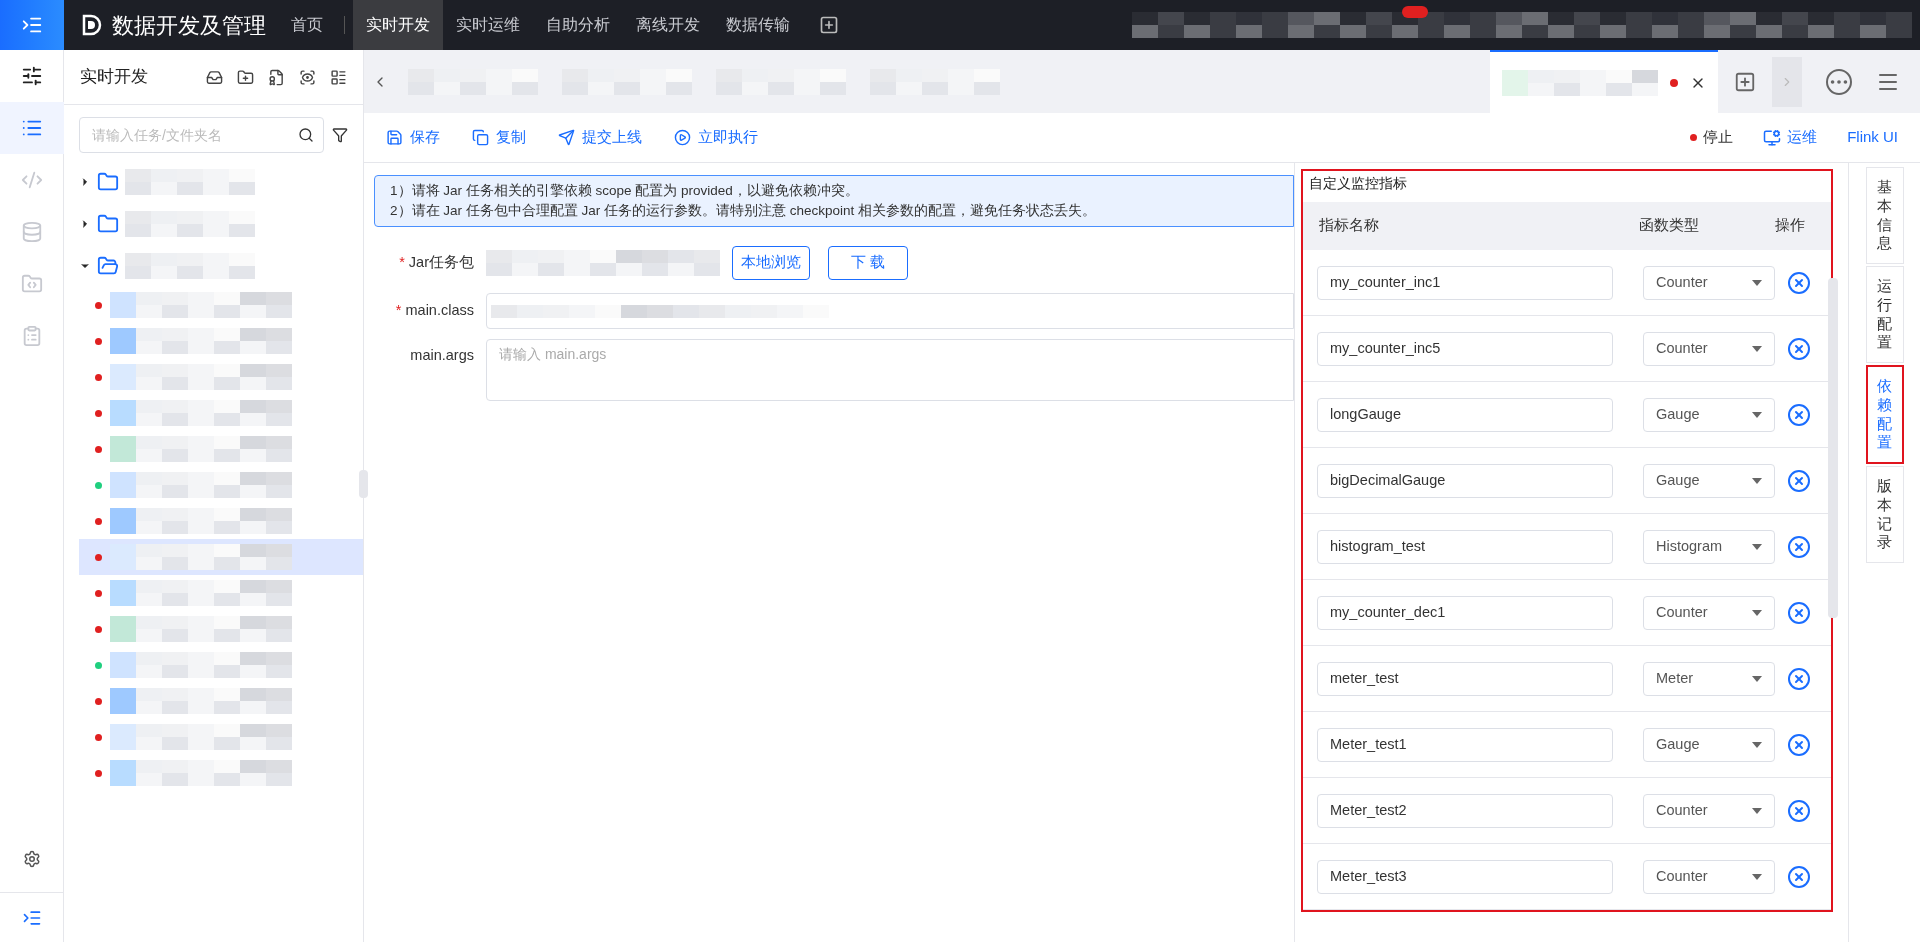  I want to click on column-header: 指标名称, so click(1349, 226).